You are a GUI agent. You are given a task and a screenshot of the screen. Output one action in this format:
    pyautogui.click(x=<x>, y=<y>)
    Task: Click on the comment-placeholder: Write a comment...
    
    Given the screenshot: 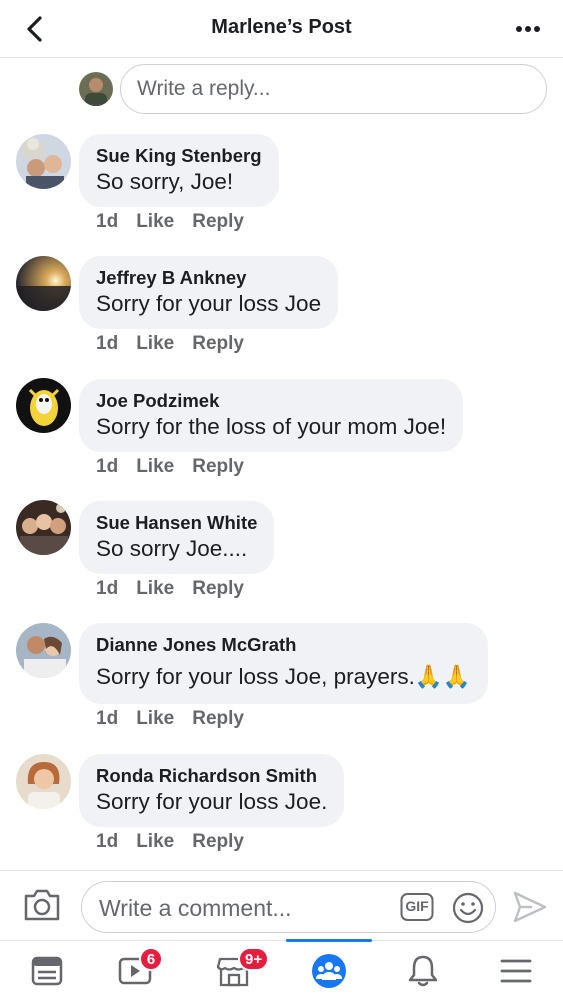 What is the action you would take?
    pyautogui.click(x=195, y=908)
    